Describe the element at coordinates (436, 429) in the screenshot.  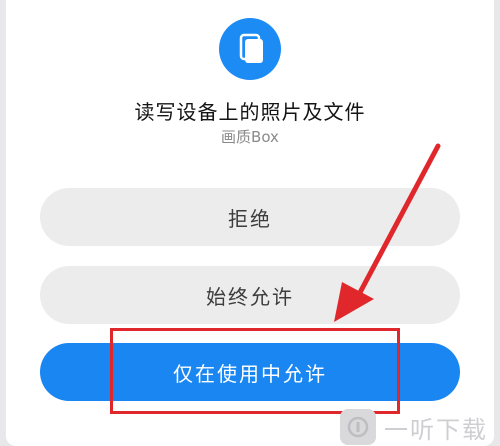
I see `watermark-text: 一听下载` at that location.